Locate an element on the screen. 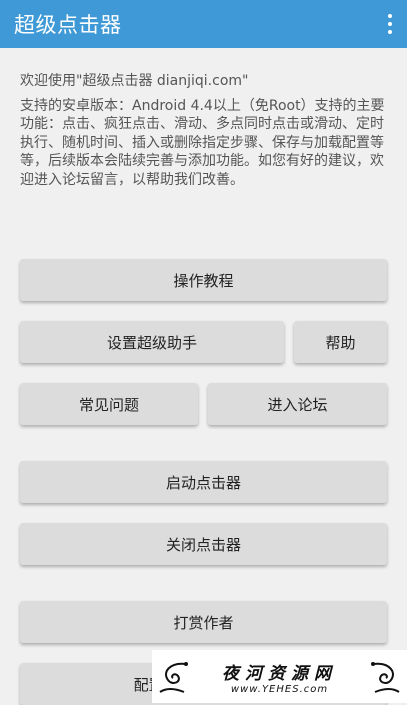 The height and width of the screenshot is (705, 407). stop-clicker-button: 关闭点击器 is located at coordinates (203, 544).